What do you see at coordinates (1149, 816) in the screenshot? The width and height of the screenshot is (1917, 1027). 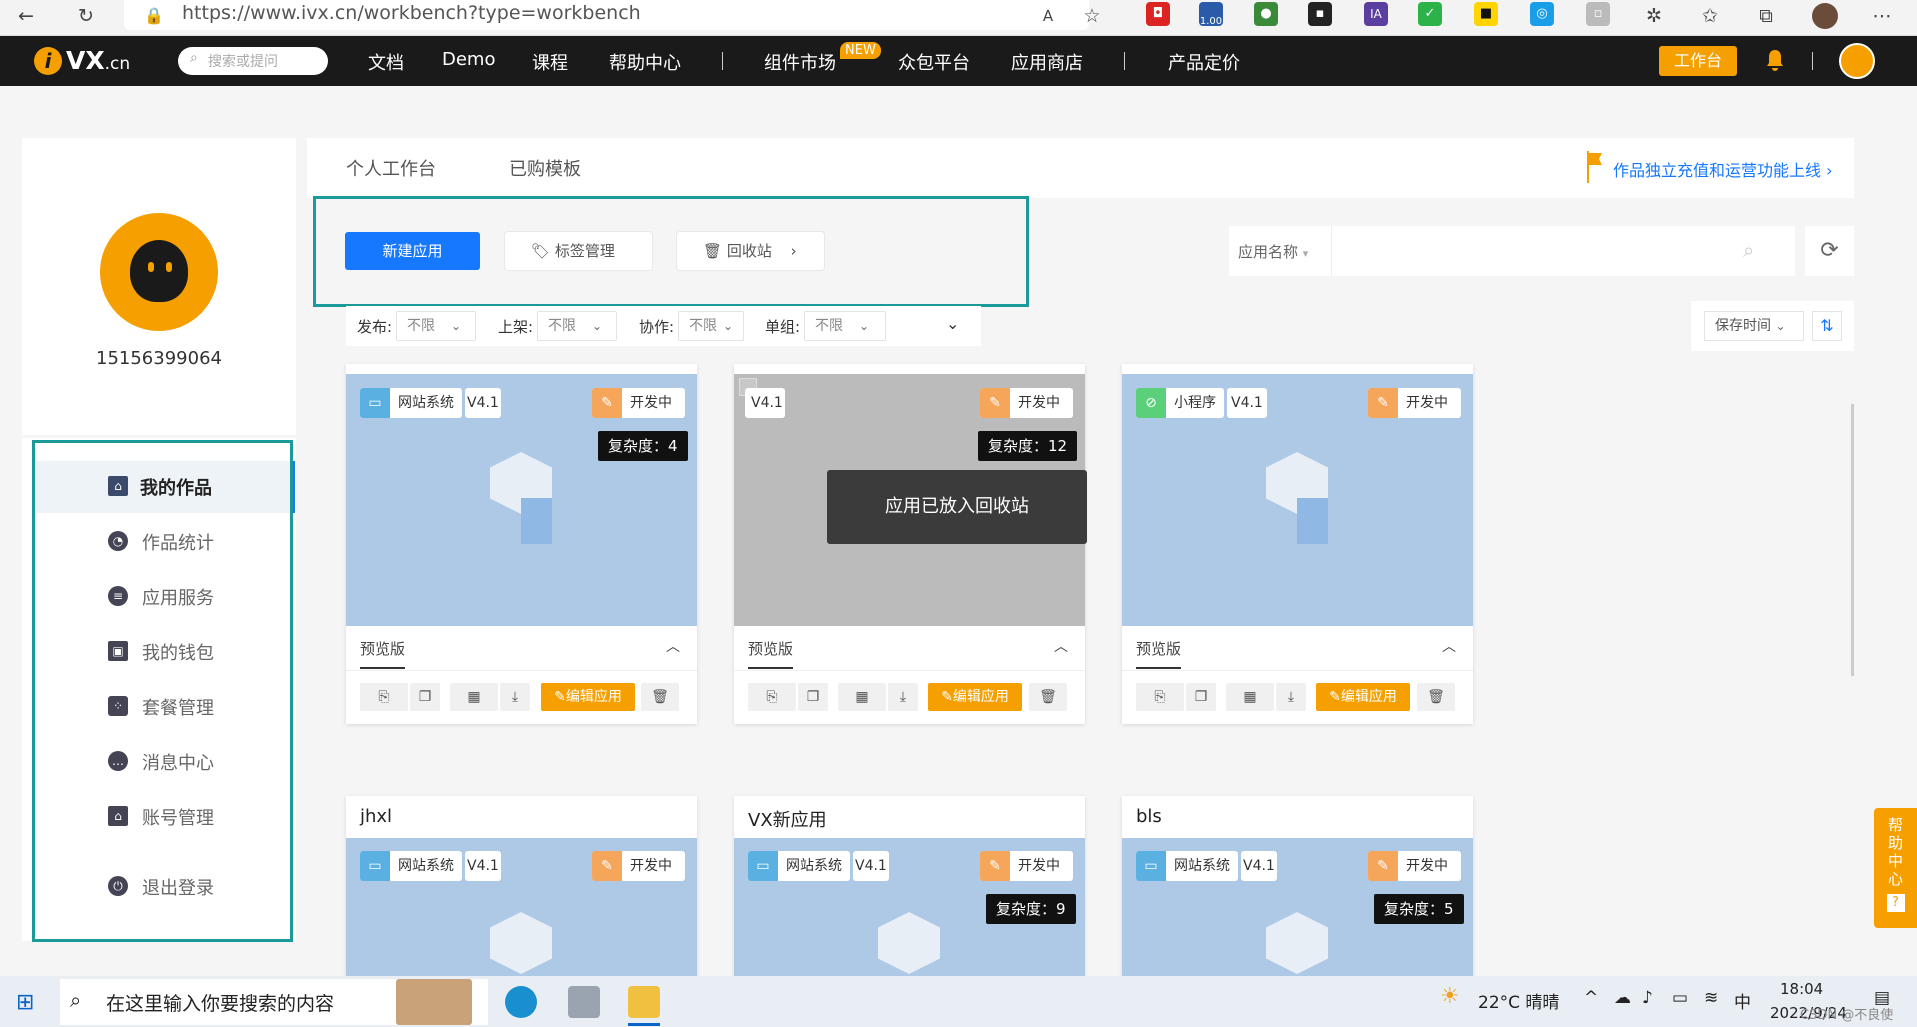 I see `app-title: bls` at bounding box center [1149, 816].